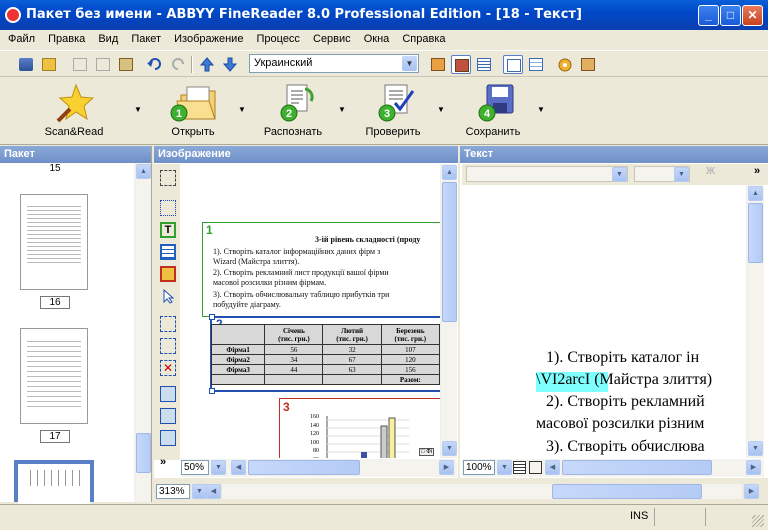 The height and width of the screenshot is (530, 768). Describe the element at coordinates (423, 37) in the screenshot. I see `menu-help: Справка` at that location.